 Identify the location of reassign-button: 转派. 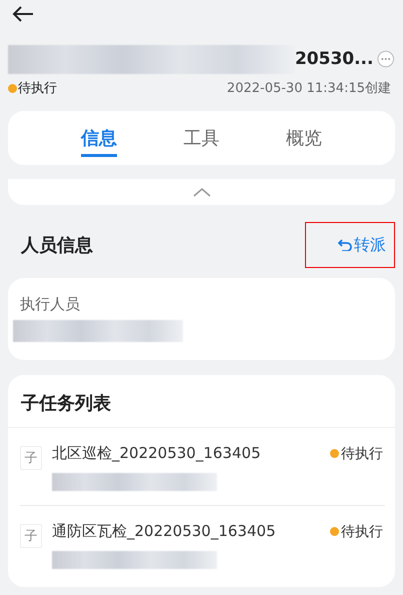
(350, 245).